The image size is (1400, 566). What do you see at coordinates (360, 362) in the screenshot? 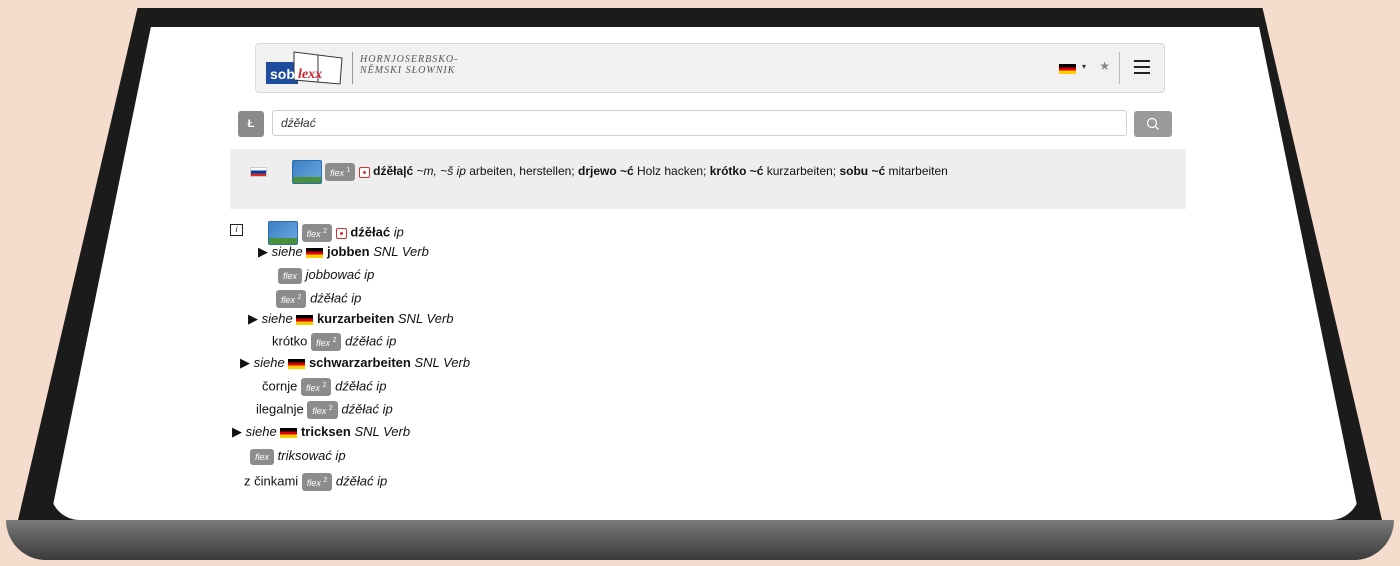
I see `german-word-link: schwarzarbeiten` at bounding box center [360, 362].